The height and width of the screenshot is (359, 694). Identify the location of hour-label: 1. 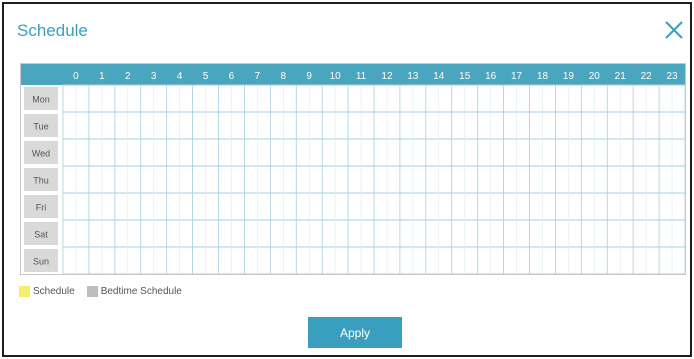
(102, 76).